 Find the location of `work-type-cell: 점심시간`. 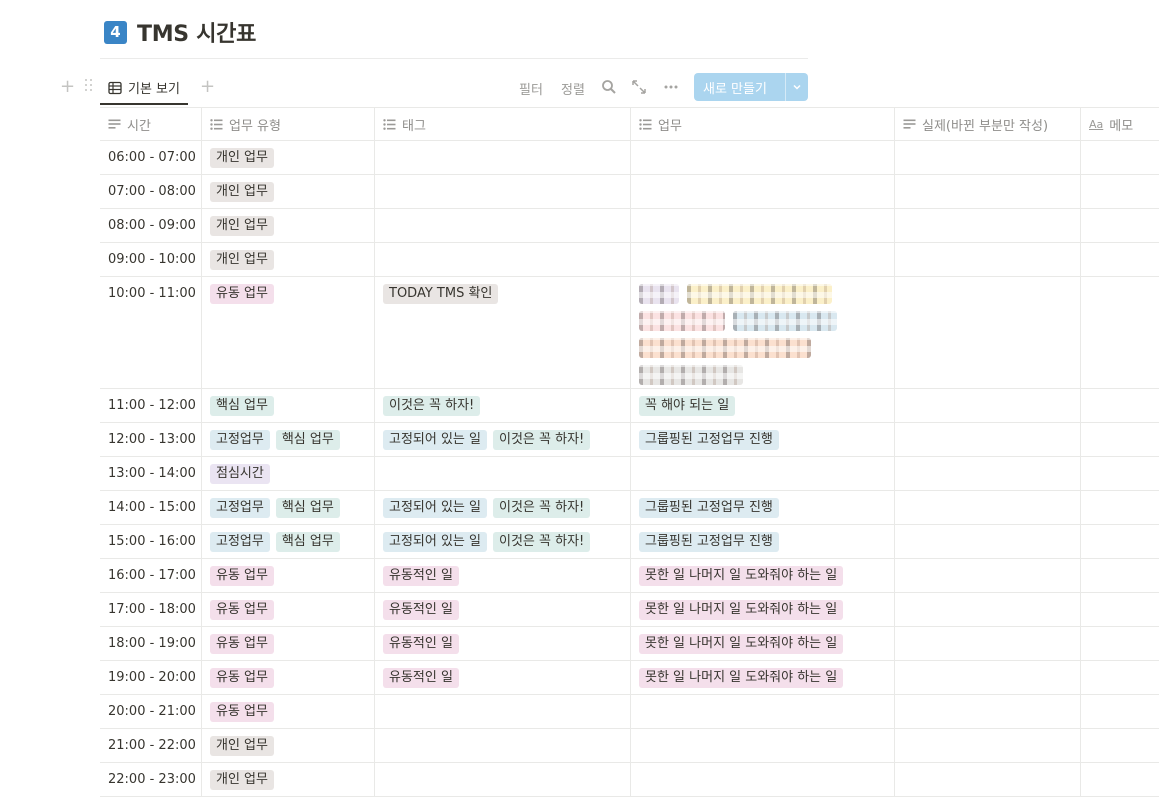

work-type-cell: 점심시간 is located at coordinates (288, 473).